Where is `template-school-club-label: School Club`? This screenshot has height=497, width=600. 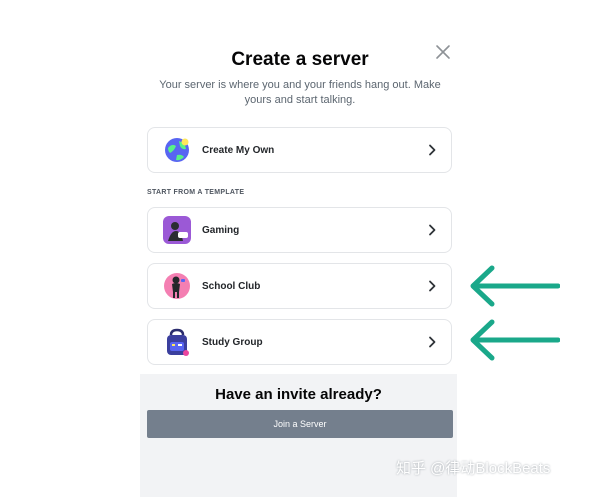 template-school-club-label: School Club is located at coordinates (231, 286).